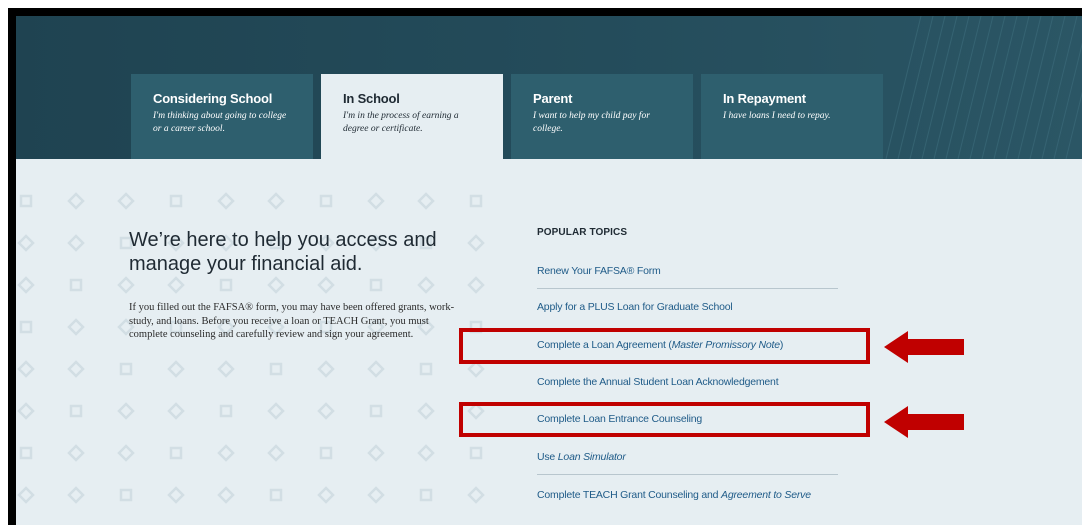  What do you see at coordinates (591, 122) in the screenshot?
I see `tab-description: I want to help my child pay for college.` at bounding box center [591, 122].